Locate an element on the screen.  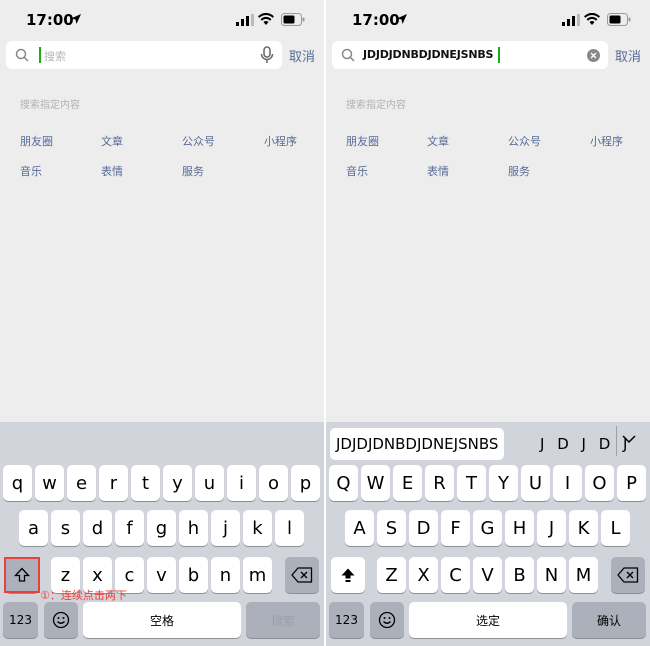
suggestion-primary: JDJDJDNBDJDNEJSNBS is located at coordinates (417, 444).